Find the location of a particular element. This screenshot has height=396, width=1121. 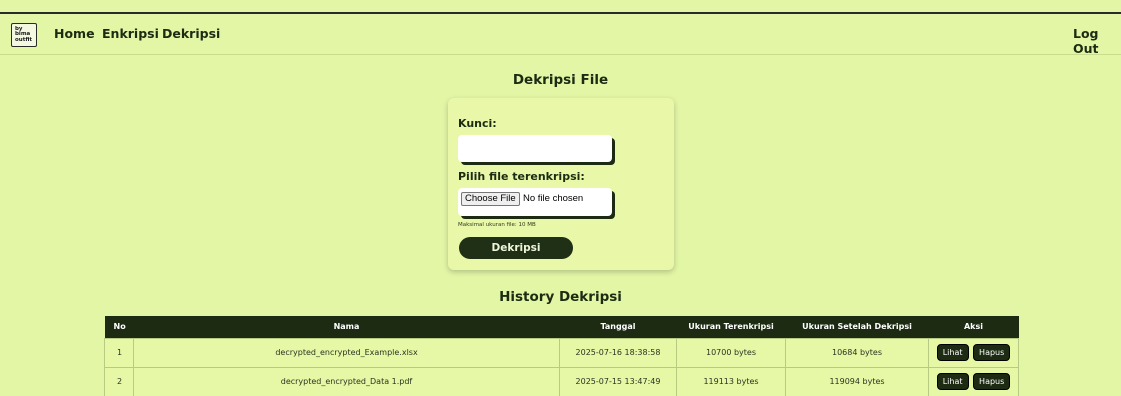

column-header-ukuran-dekripsi: Ukuran Setelah Dekripsi is located at coordinates (857, 327).